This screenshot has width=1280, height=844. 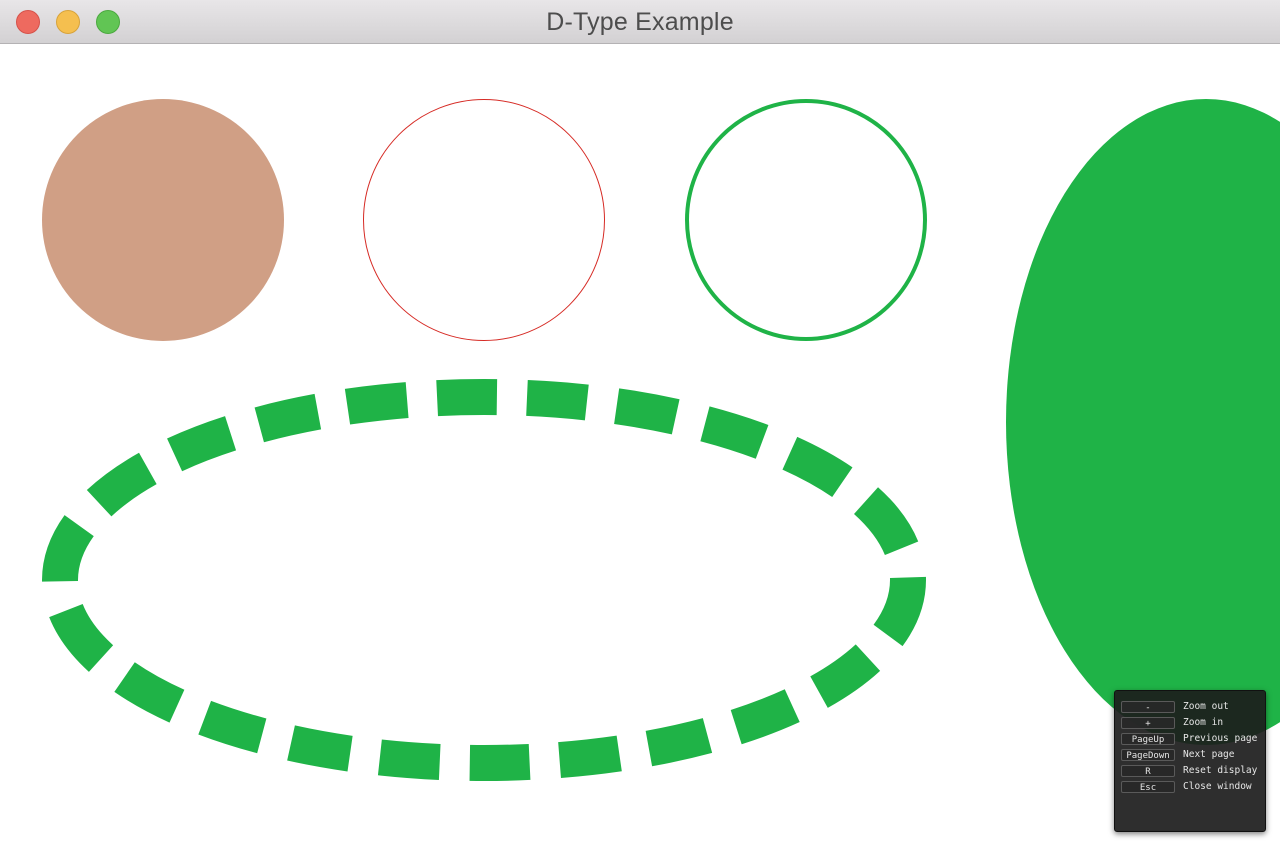 What do you see at coordinates (1148, 723) in the screenshot?
I see `zoom-in-key: +` at bounding box center [1148, 723].